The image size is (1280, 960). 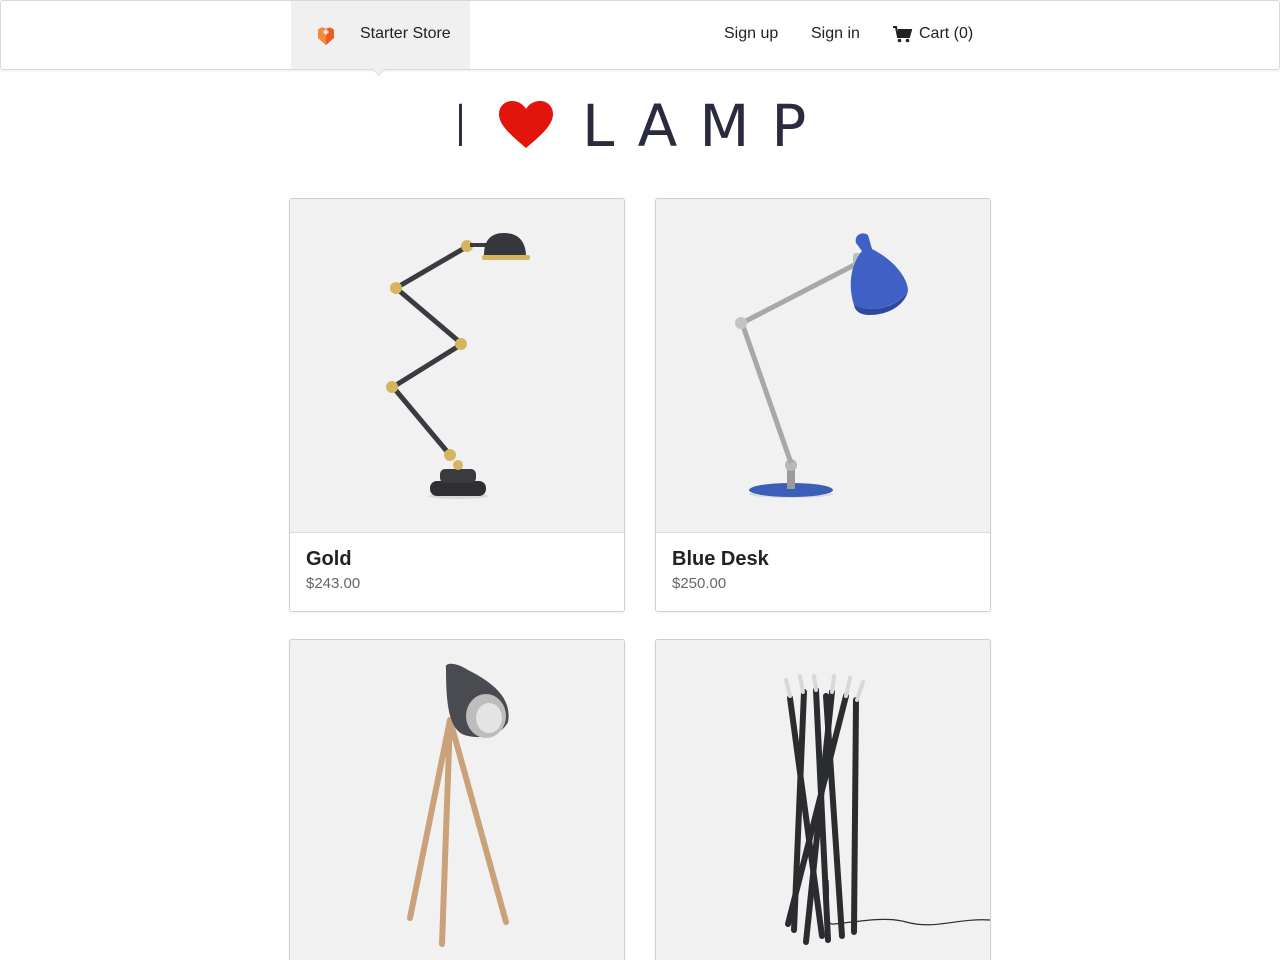 I want to click on product-card-sticks-lamp, so click(x=823, y=799).